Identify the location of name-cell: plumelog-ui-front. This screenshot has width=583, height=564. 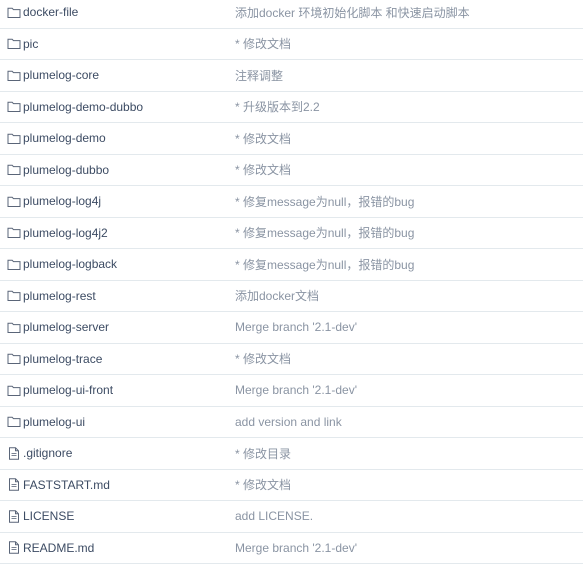
(60, 390).